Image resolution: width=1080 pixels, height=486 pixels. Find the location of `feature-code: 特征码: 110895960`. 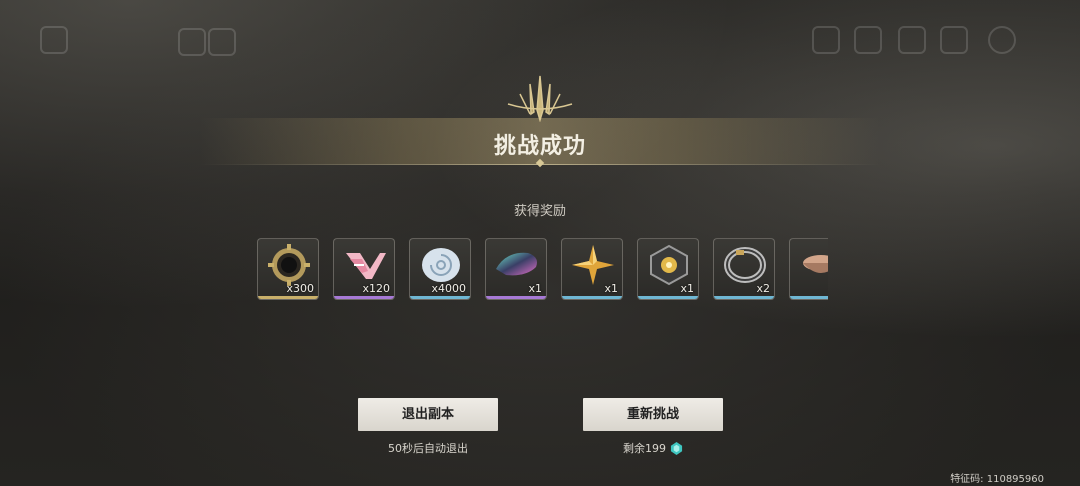

feature-code: 特征码: 110895960 is located at coordinates (997, 479).